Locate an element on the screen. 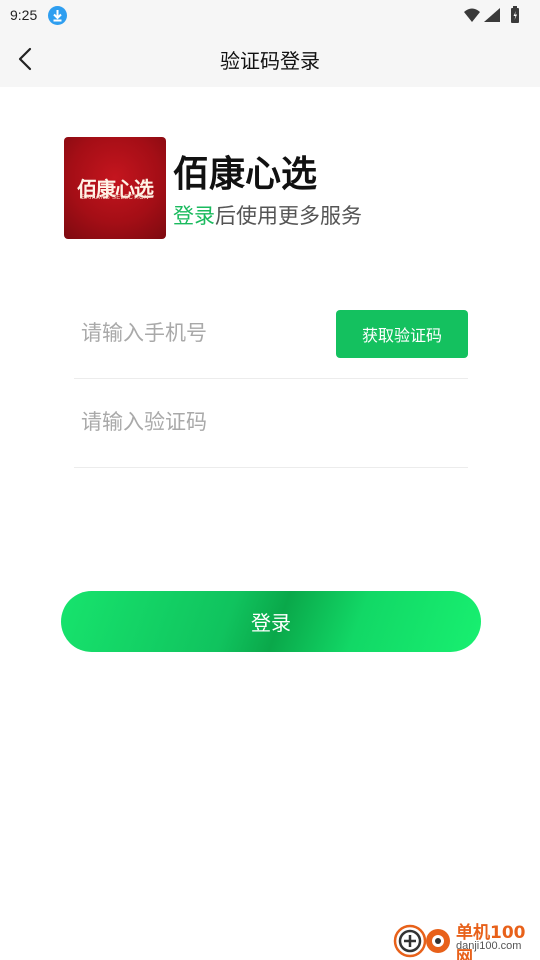 This screenshot has width=540, height=960. brand-name: 佰康心选 is located at coordinates (245, 174).